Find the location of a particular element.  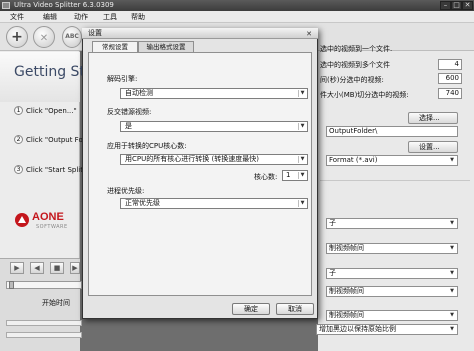

keep-aspect-value: 增加黑边以保持原始比例 is located at coordinates (357, 329).